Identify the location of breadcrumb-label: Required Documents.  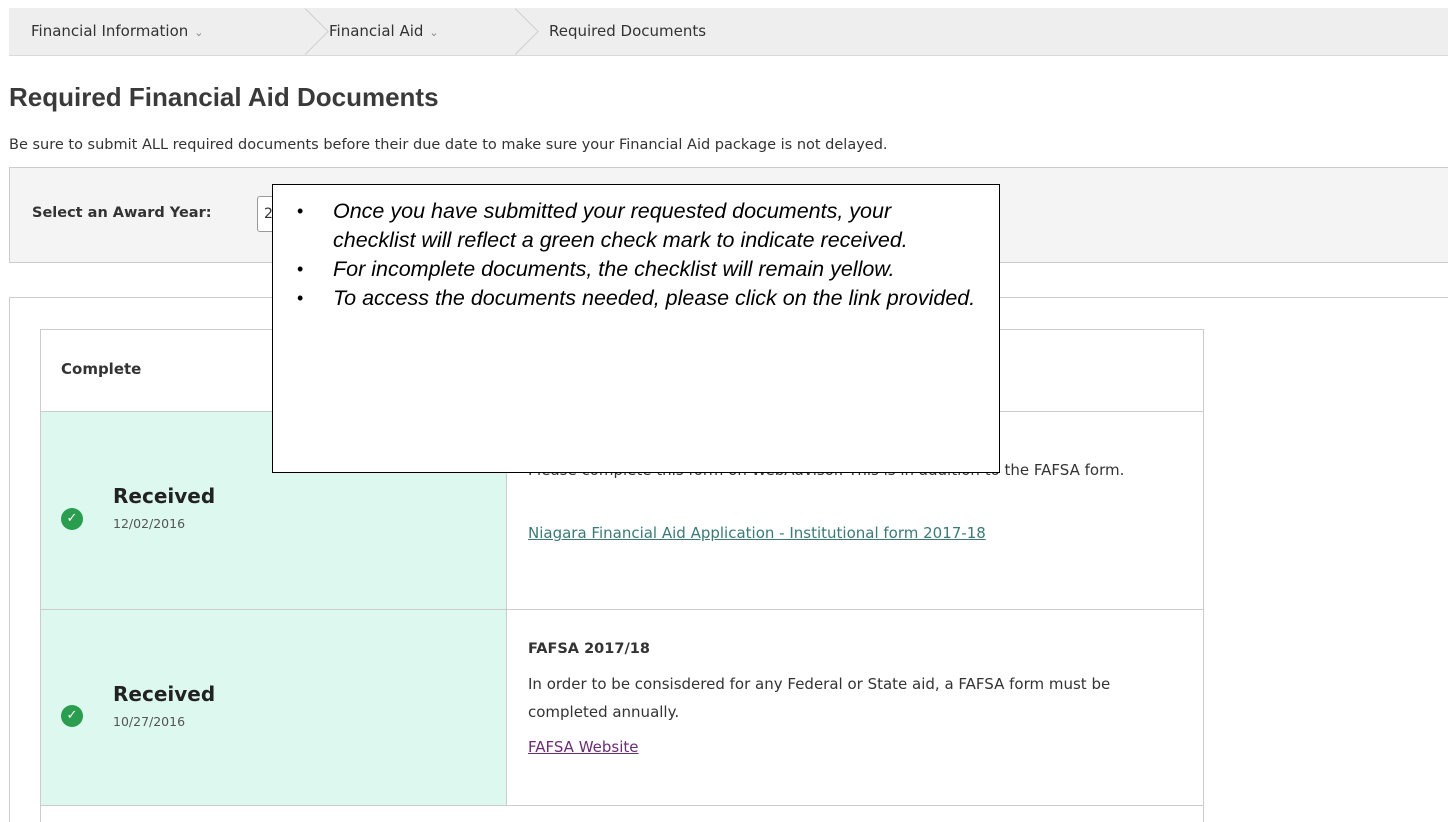
(628, 31).